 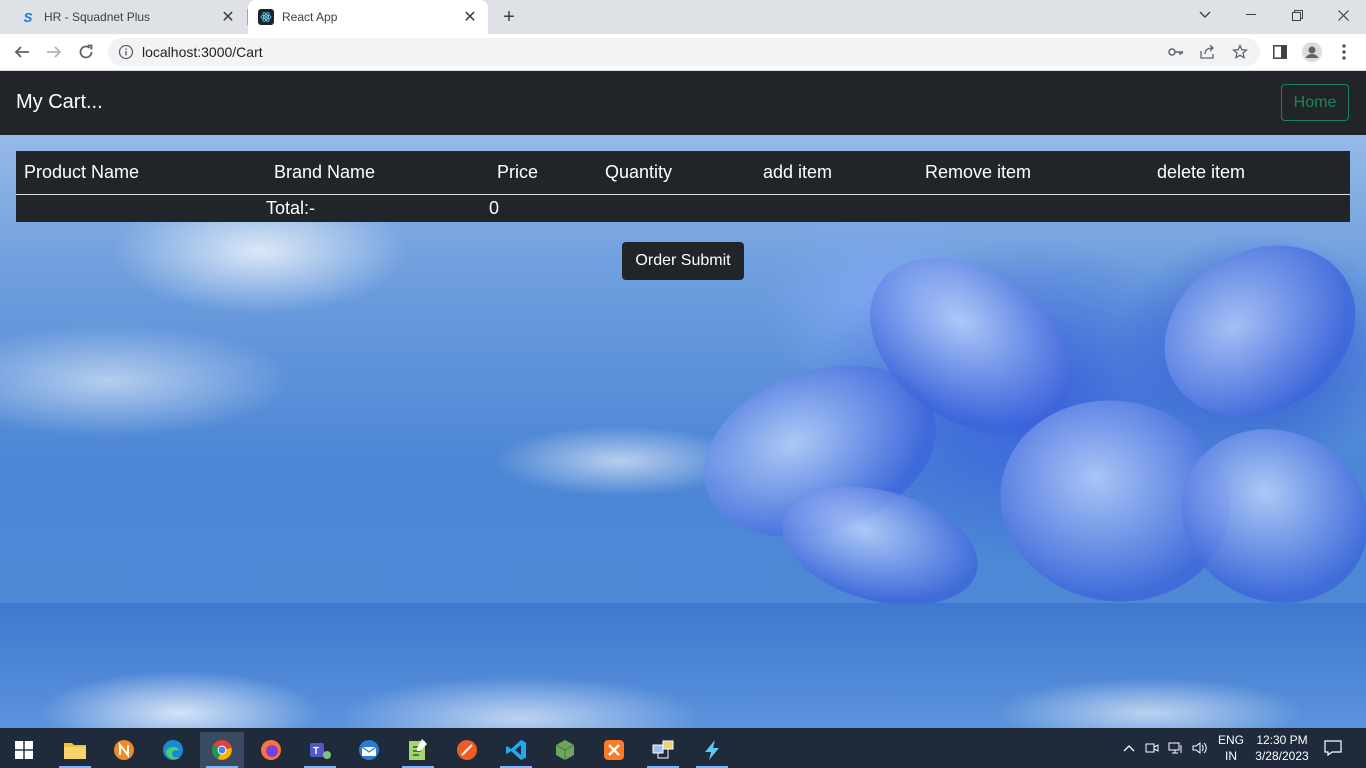 I want to click on edge-browser-icon, so click(x=173, y=750).